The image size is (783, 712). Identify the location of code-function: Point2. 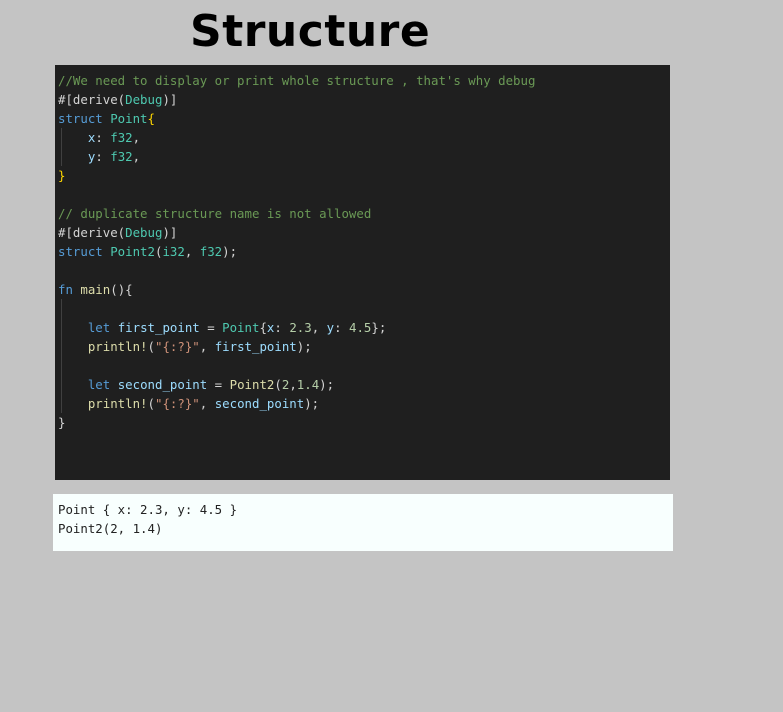
(252, 384).